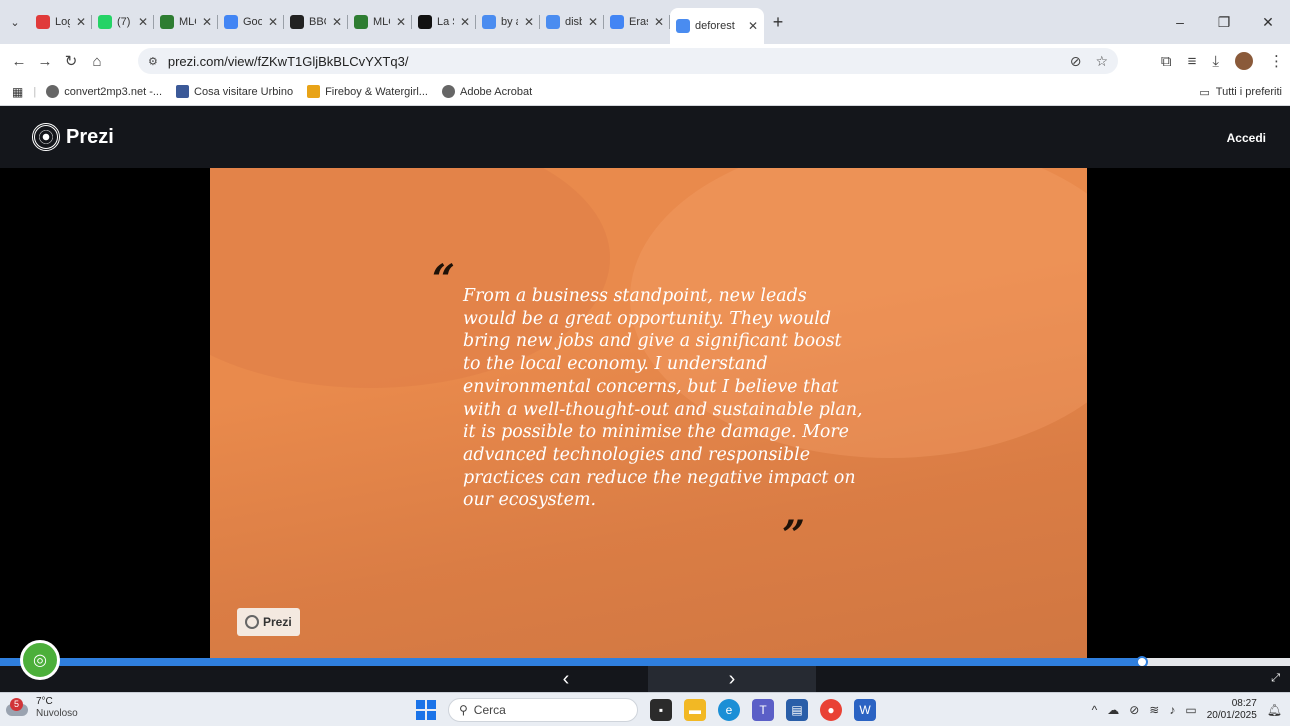 The image size is (1290, 726). Describe the element at coordinates (645, 662) in the screenshot. I see `presentation-progress-bar` at that location.